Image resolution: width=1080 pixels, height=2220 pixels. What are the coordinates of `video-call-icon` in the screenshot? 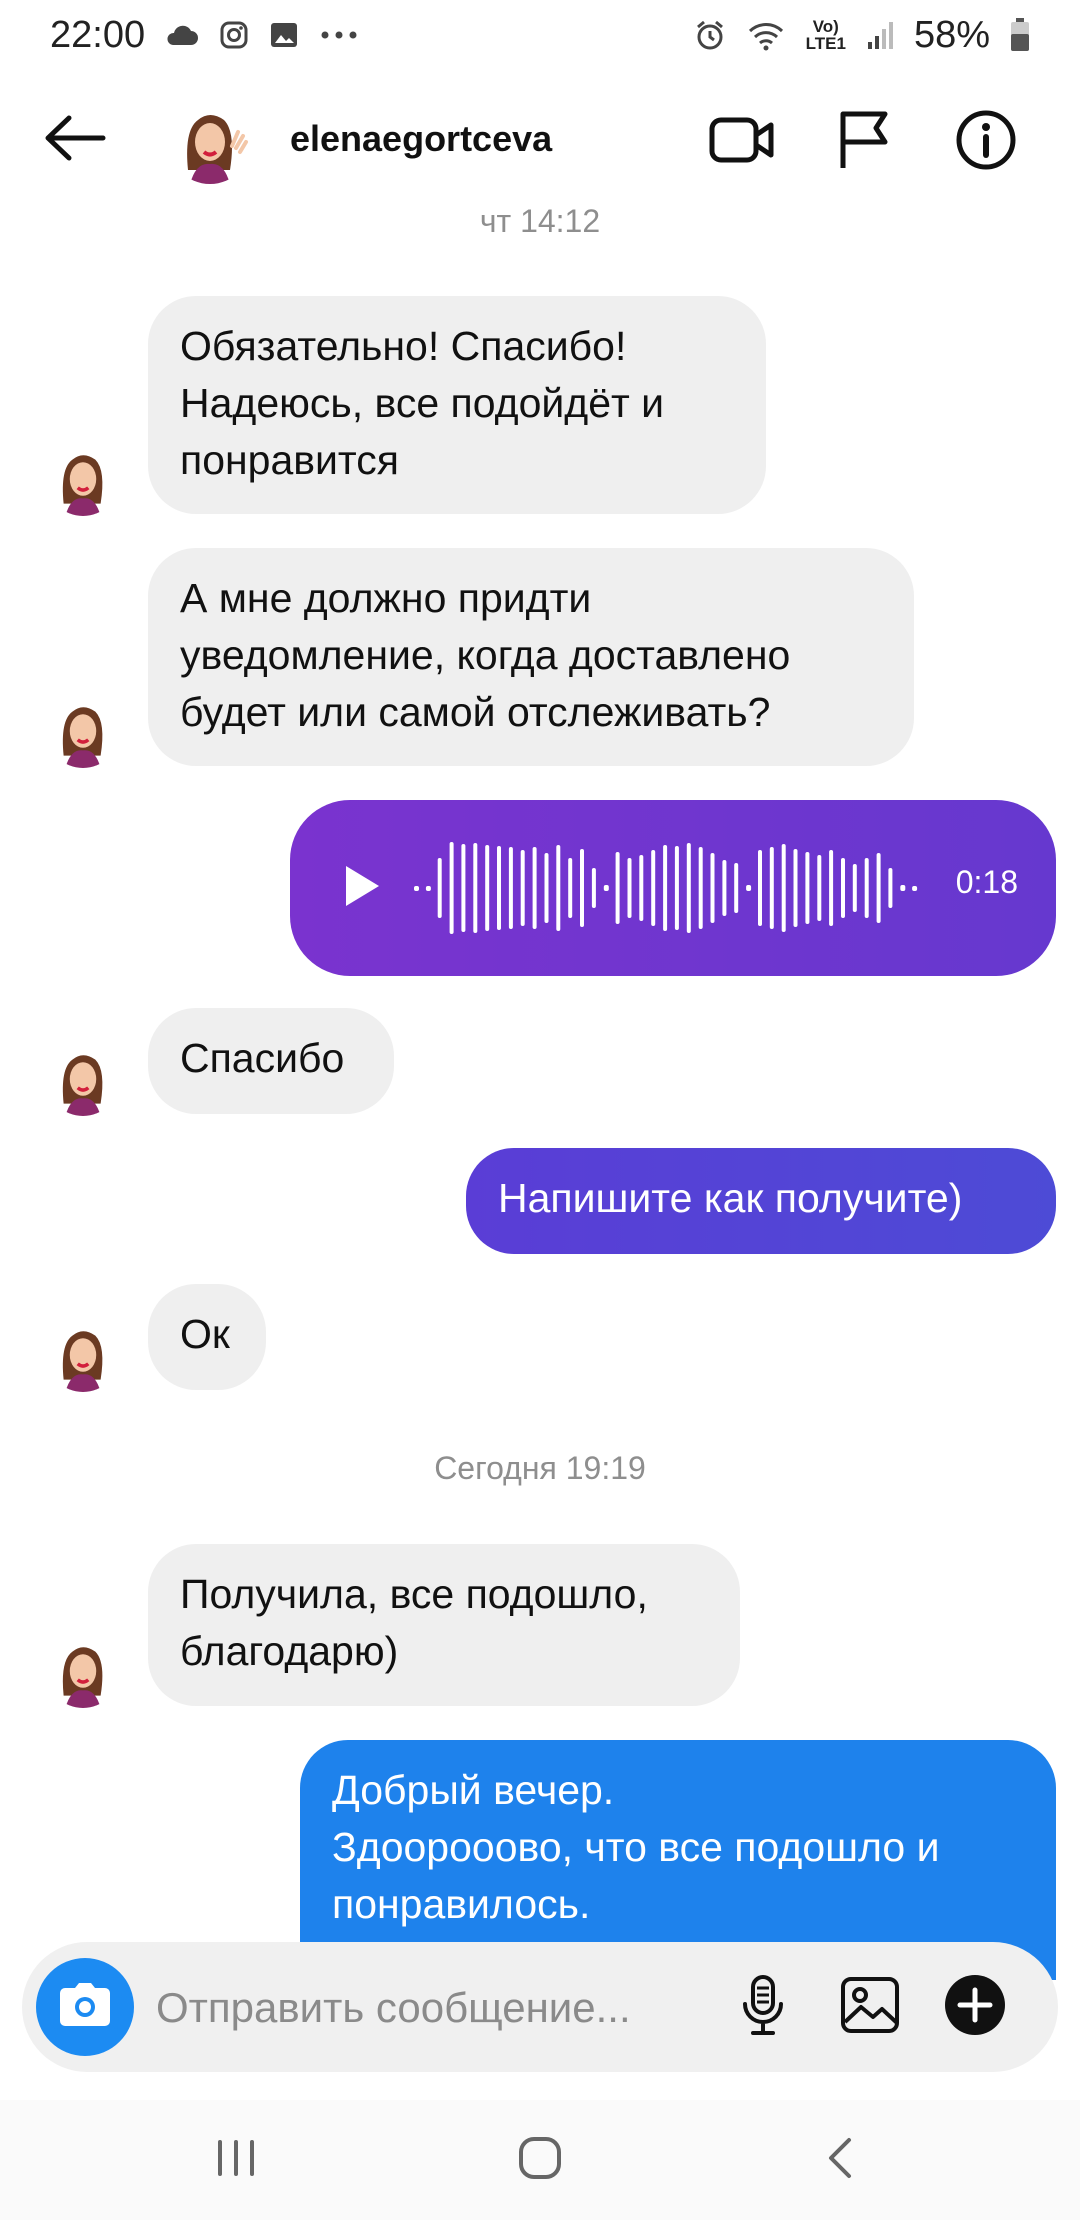 It's located at (742, 142).